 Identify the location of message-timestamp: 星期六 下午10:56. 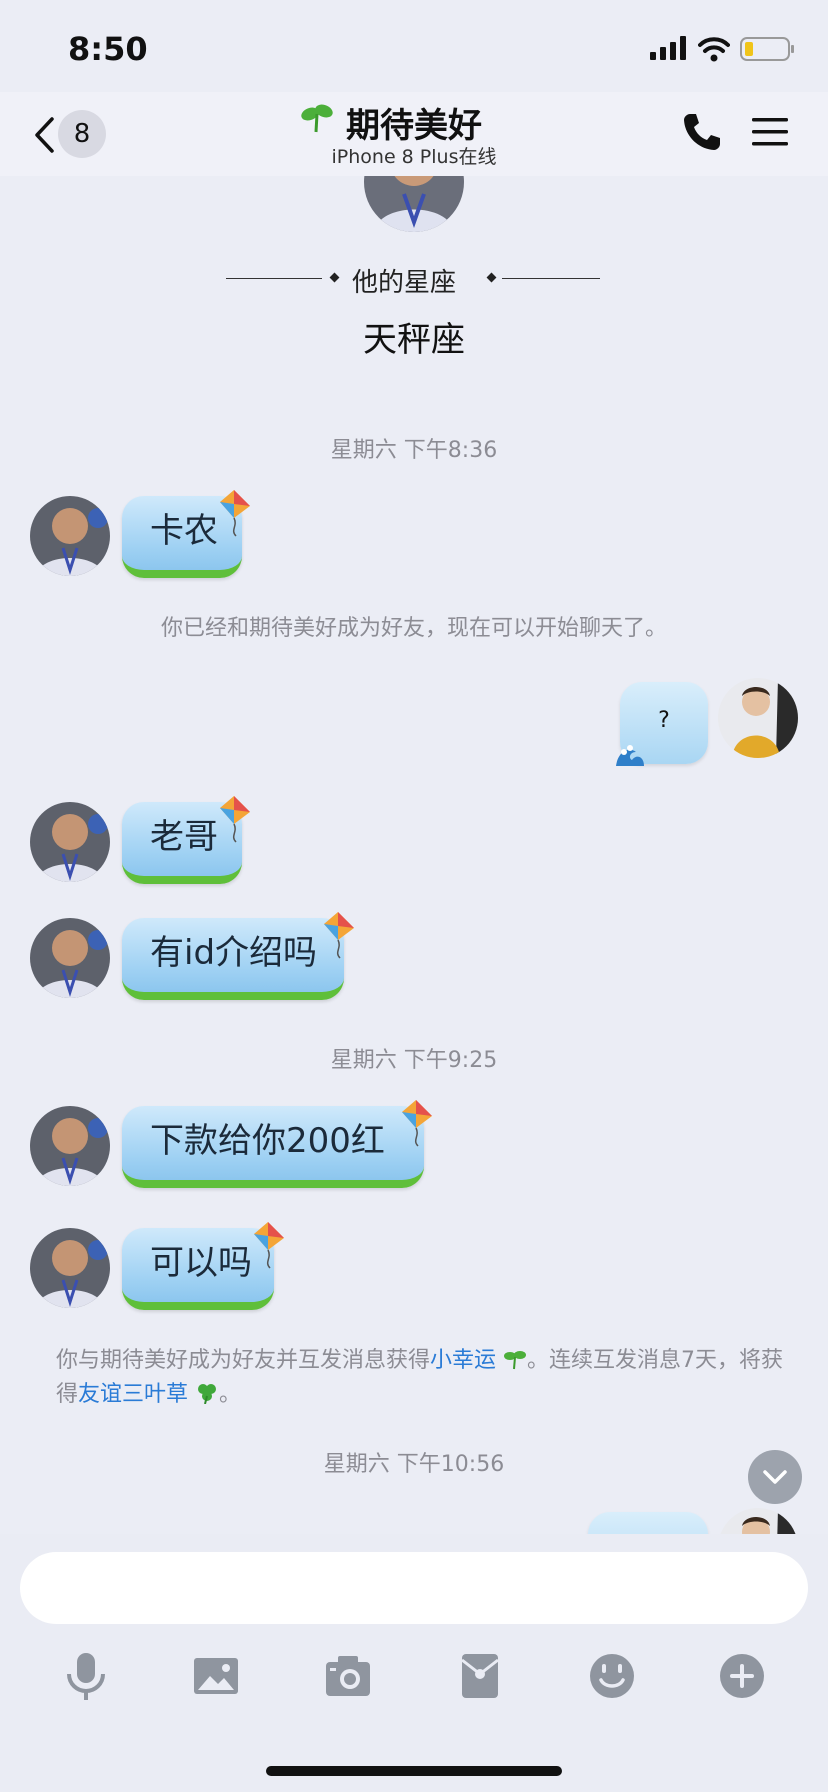
(414, 1464).